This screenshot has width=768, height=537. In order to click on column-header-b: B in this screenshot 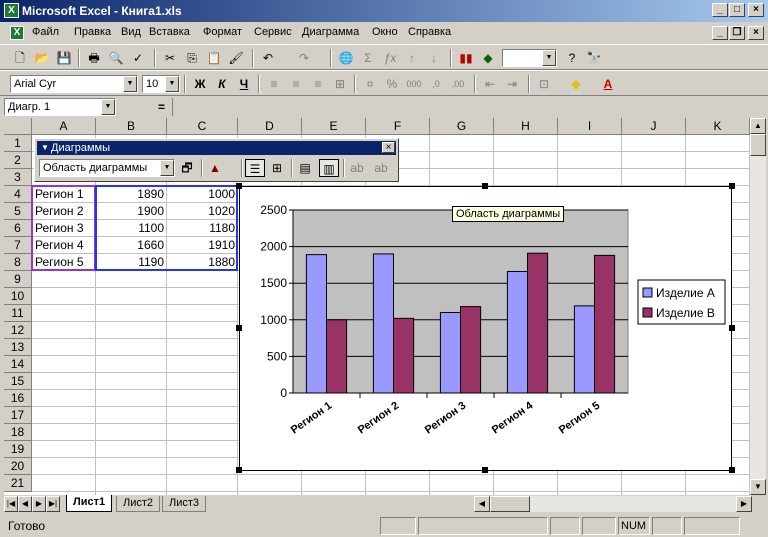, I will do `click(131, 126)`.